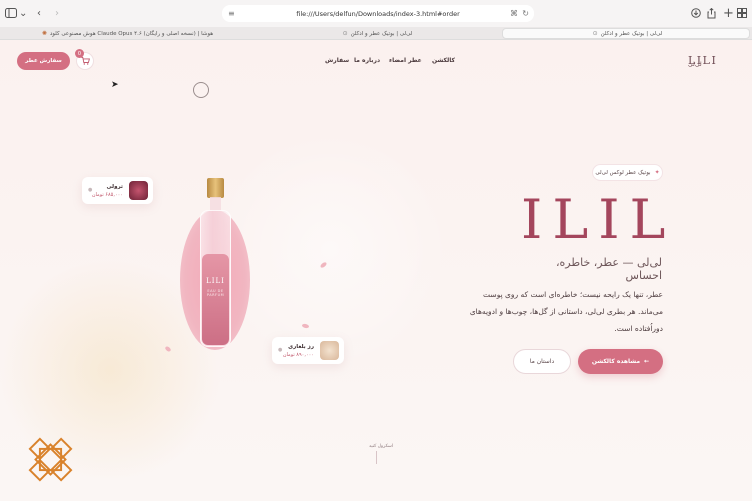 This screenshot has height=501, width=752. Describe the element at coordinates (695, 64) in the screenshot. I see `logo-fa: لی‌لی` at that location.